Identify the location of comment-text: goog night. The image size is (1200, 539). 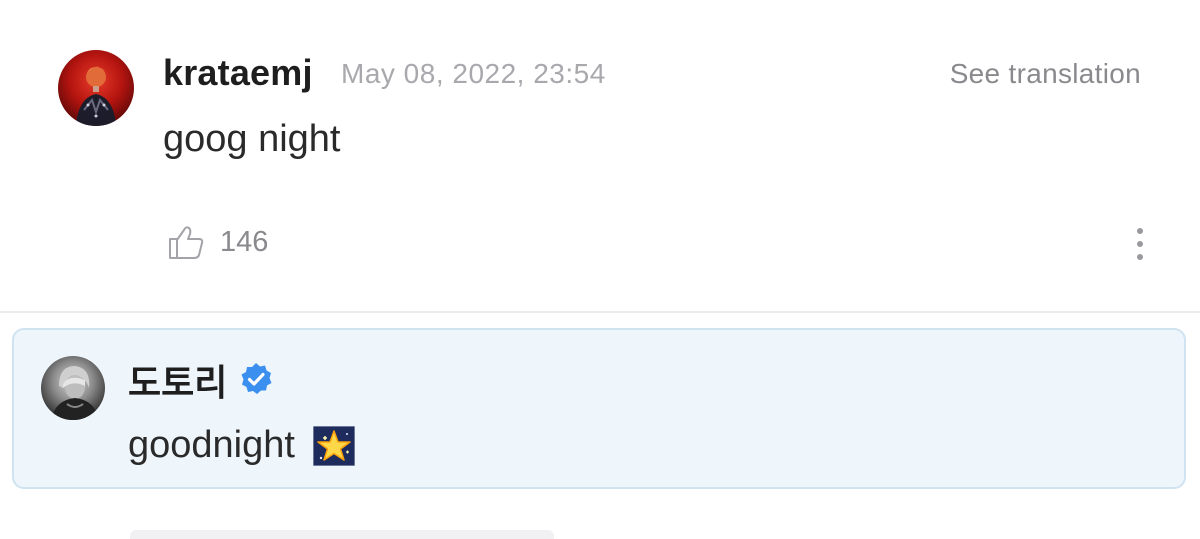
(252, 139).